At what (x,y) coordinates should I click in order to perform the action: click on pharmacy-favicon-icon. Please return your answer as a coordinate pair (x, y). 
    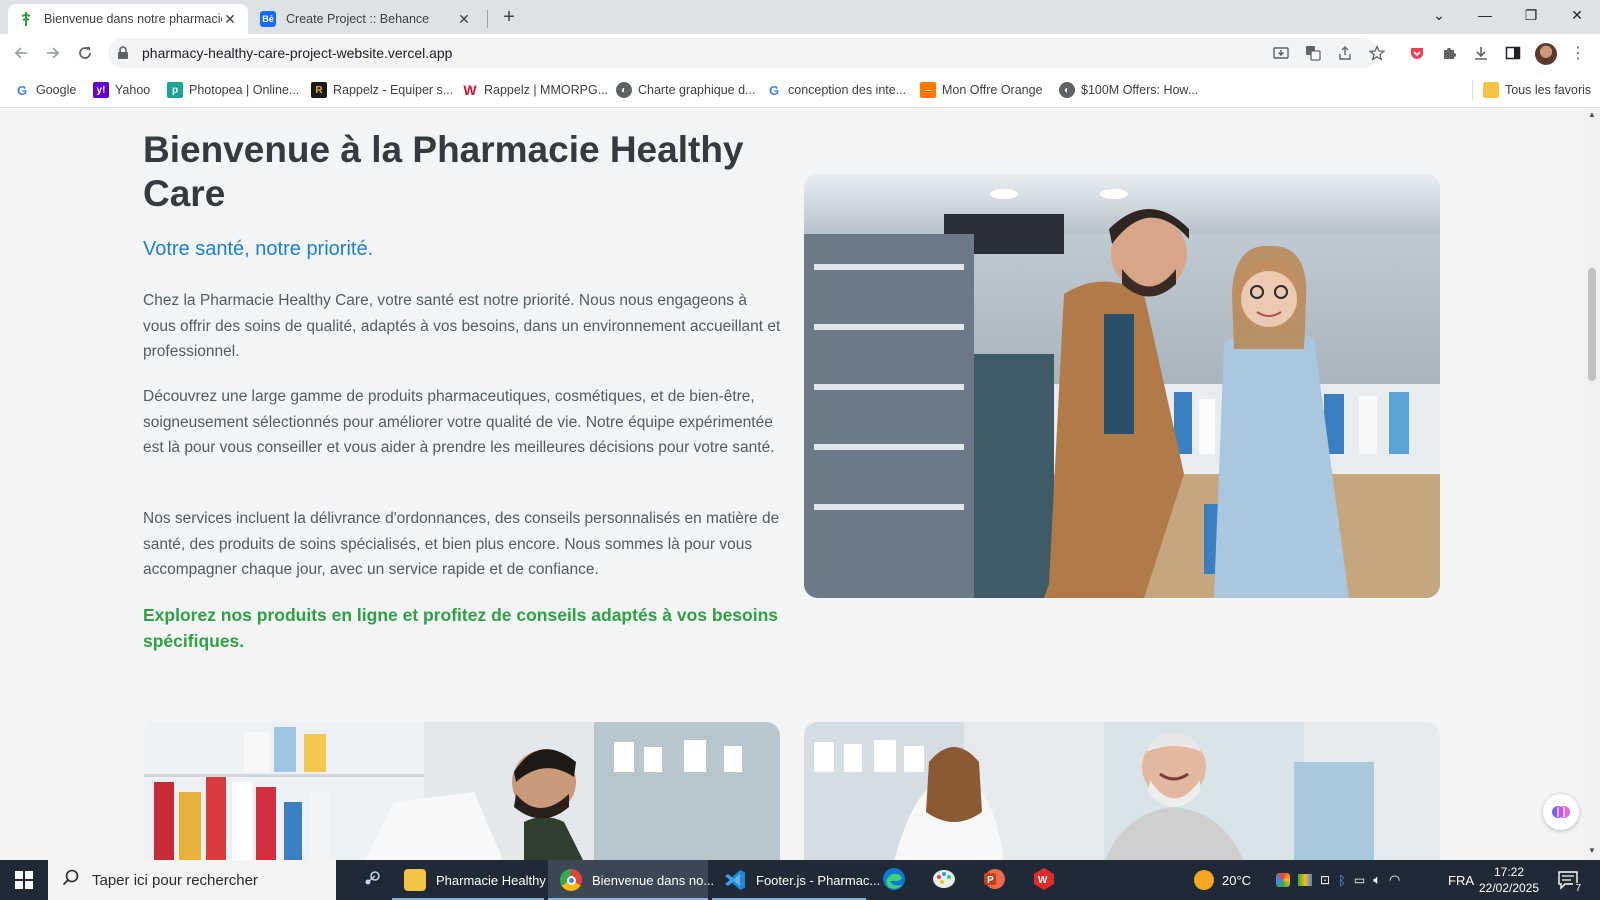
    Looking at the image, I should click on (26, 19).